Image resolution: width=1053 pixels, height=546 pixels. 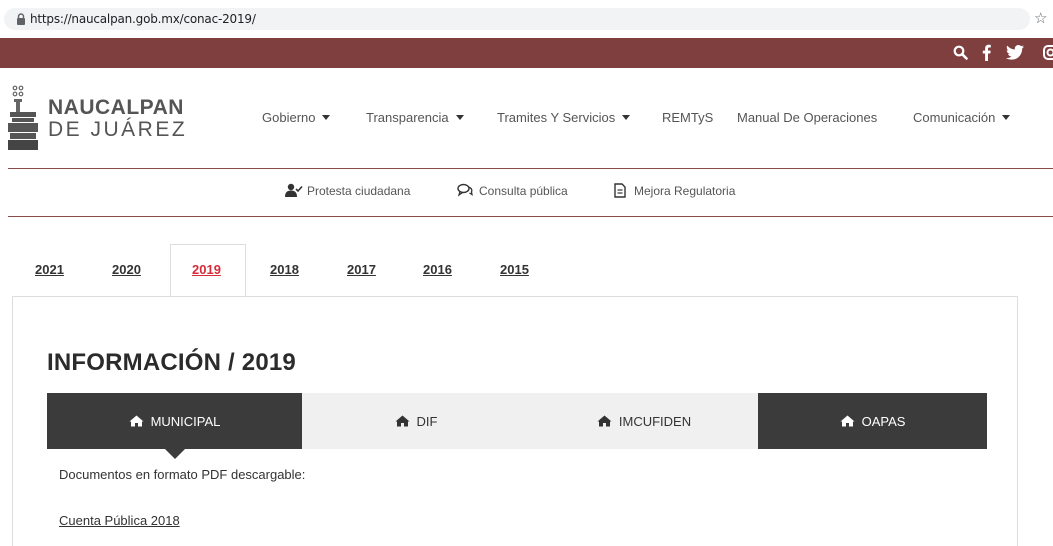 I want to click on sub-link-label: Mejora Regulatoria, so click(x=685, y=191).